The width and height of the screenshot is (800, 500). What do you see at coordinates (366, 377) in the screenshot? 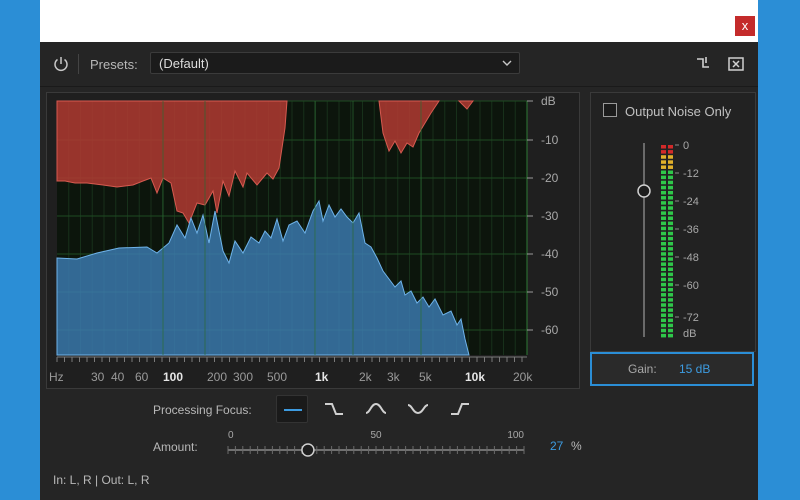
I see `freq-tick-label: 2k` at bounding box center [366, 377].